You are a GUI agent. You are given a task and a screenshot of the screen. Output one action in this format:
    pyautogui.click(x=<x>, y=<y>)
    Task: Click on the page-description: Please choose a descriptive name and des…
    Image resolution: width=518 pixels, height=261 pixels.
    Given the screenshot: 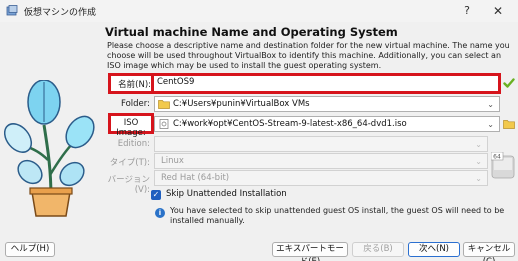 What is the action you would take?
    pyautogui.click(x=308, y=55)
    